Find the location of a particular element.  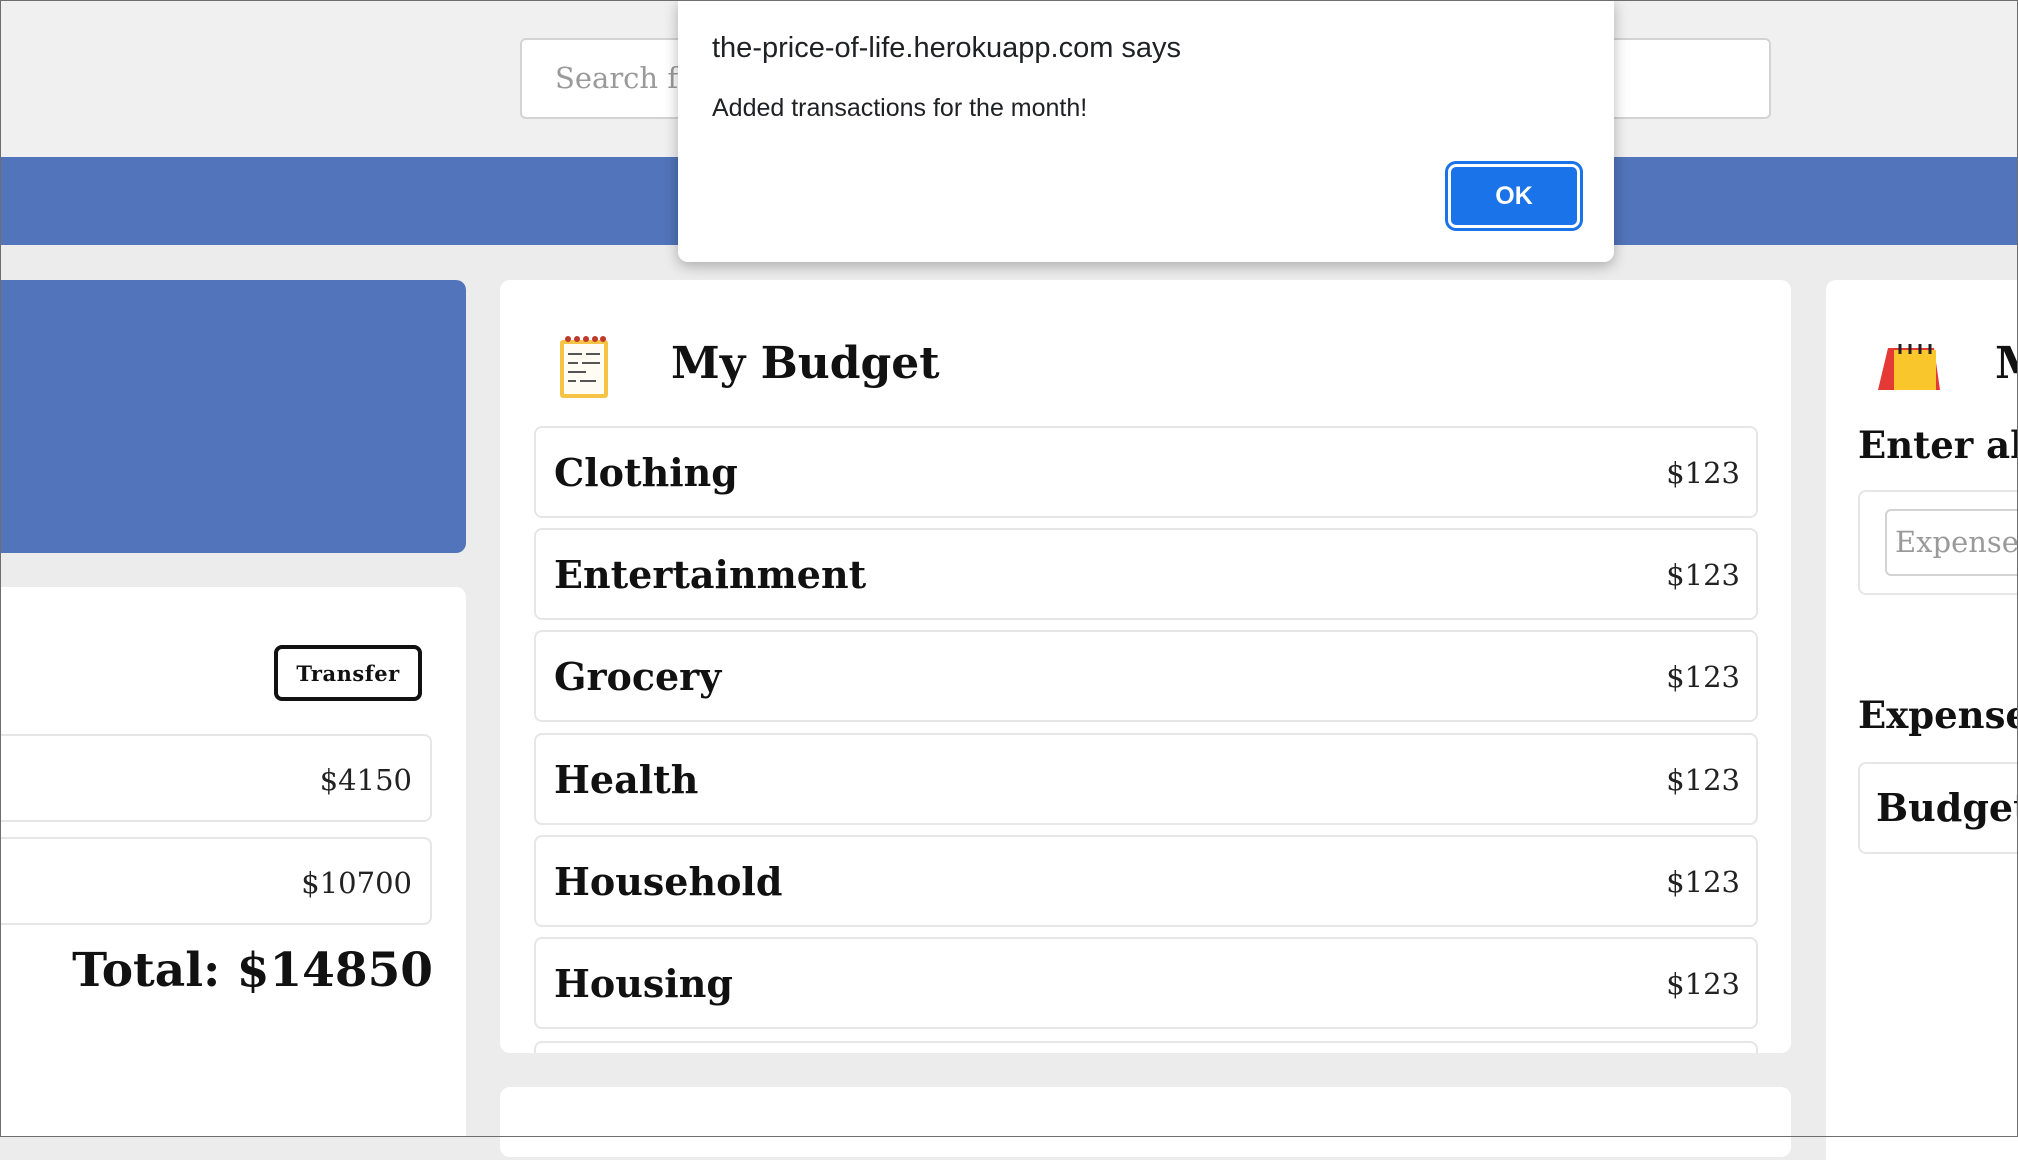

budget-category-row-partial is located at coordinates (1146, 1047).